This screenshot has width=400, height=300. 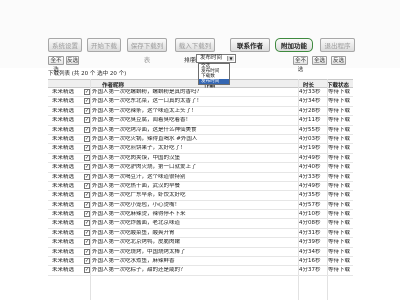 I want to click on table-row: ✓ 未来精选 外国人第一次吃水煮鱼，麻辣鲜香 4分16秒 等待下载, so click(x=200, y=262).